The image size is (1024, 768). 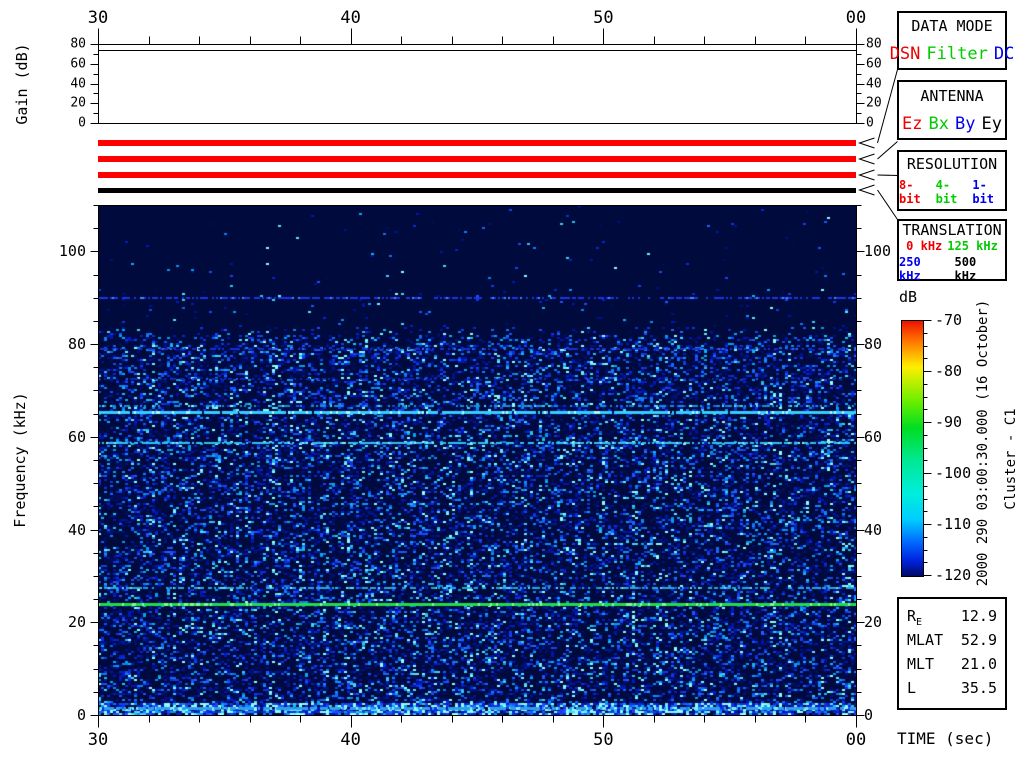 What do you see at coordinates (952, 230) in the screenshot?
I see `translation-title: TRANSLATION` at bounding box center [952, 230].